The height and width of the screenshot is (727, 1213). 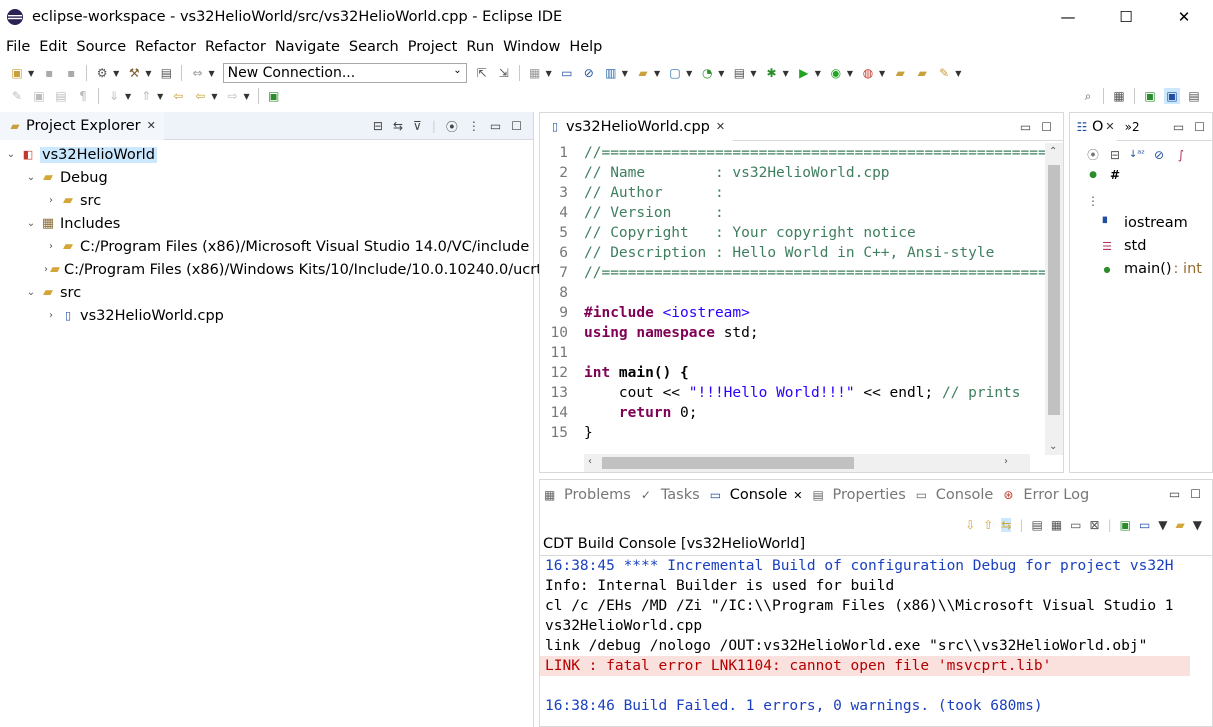 What do you see at coordinates (146, 96) in the screenshot?
I see `prev-annotation-icon: ⇑` at bounding box center [146, 96].